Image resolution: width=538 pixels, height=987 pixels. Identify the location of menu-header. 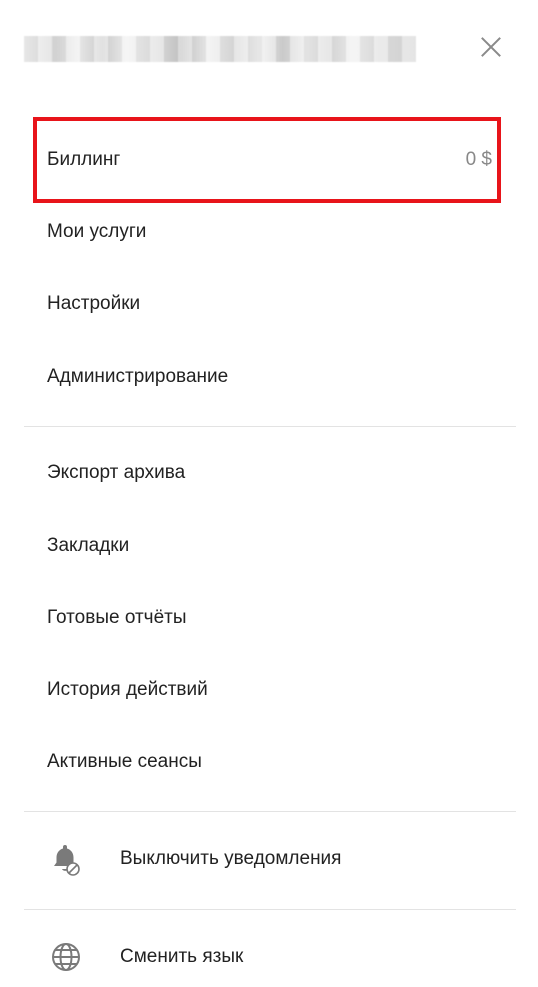
(269, 50).